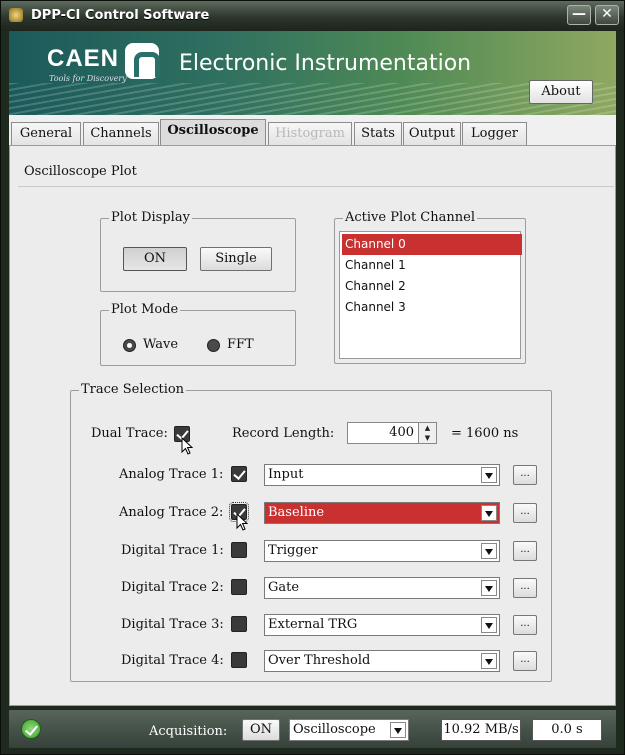 The width and height of the screenshot is (625, 755). I want to click on close-icon: ✕, so click(607, 14).